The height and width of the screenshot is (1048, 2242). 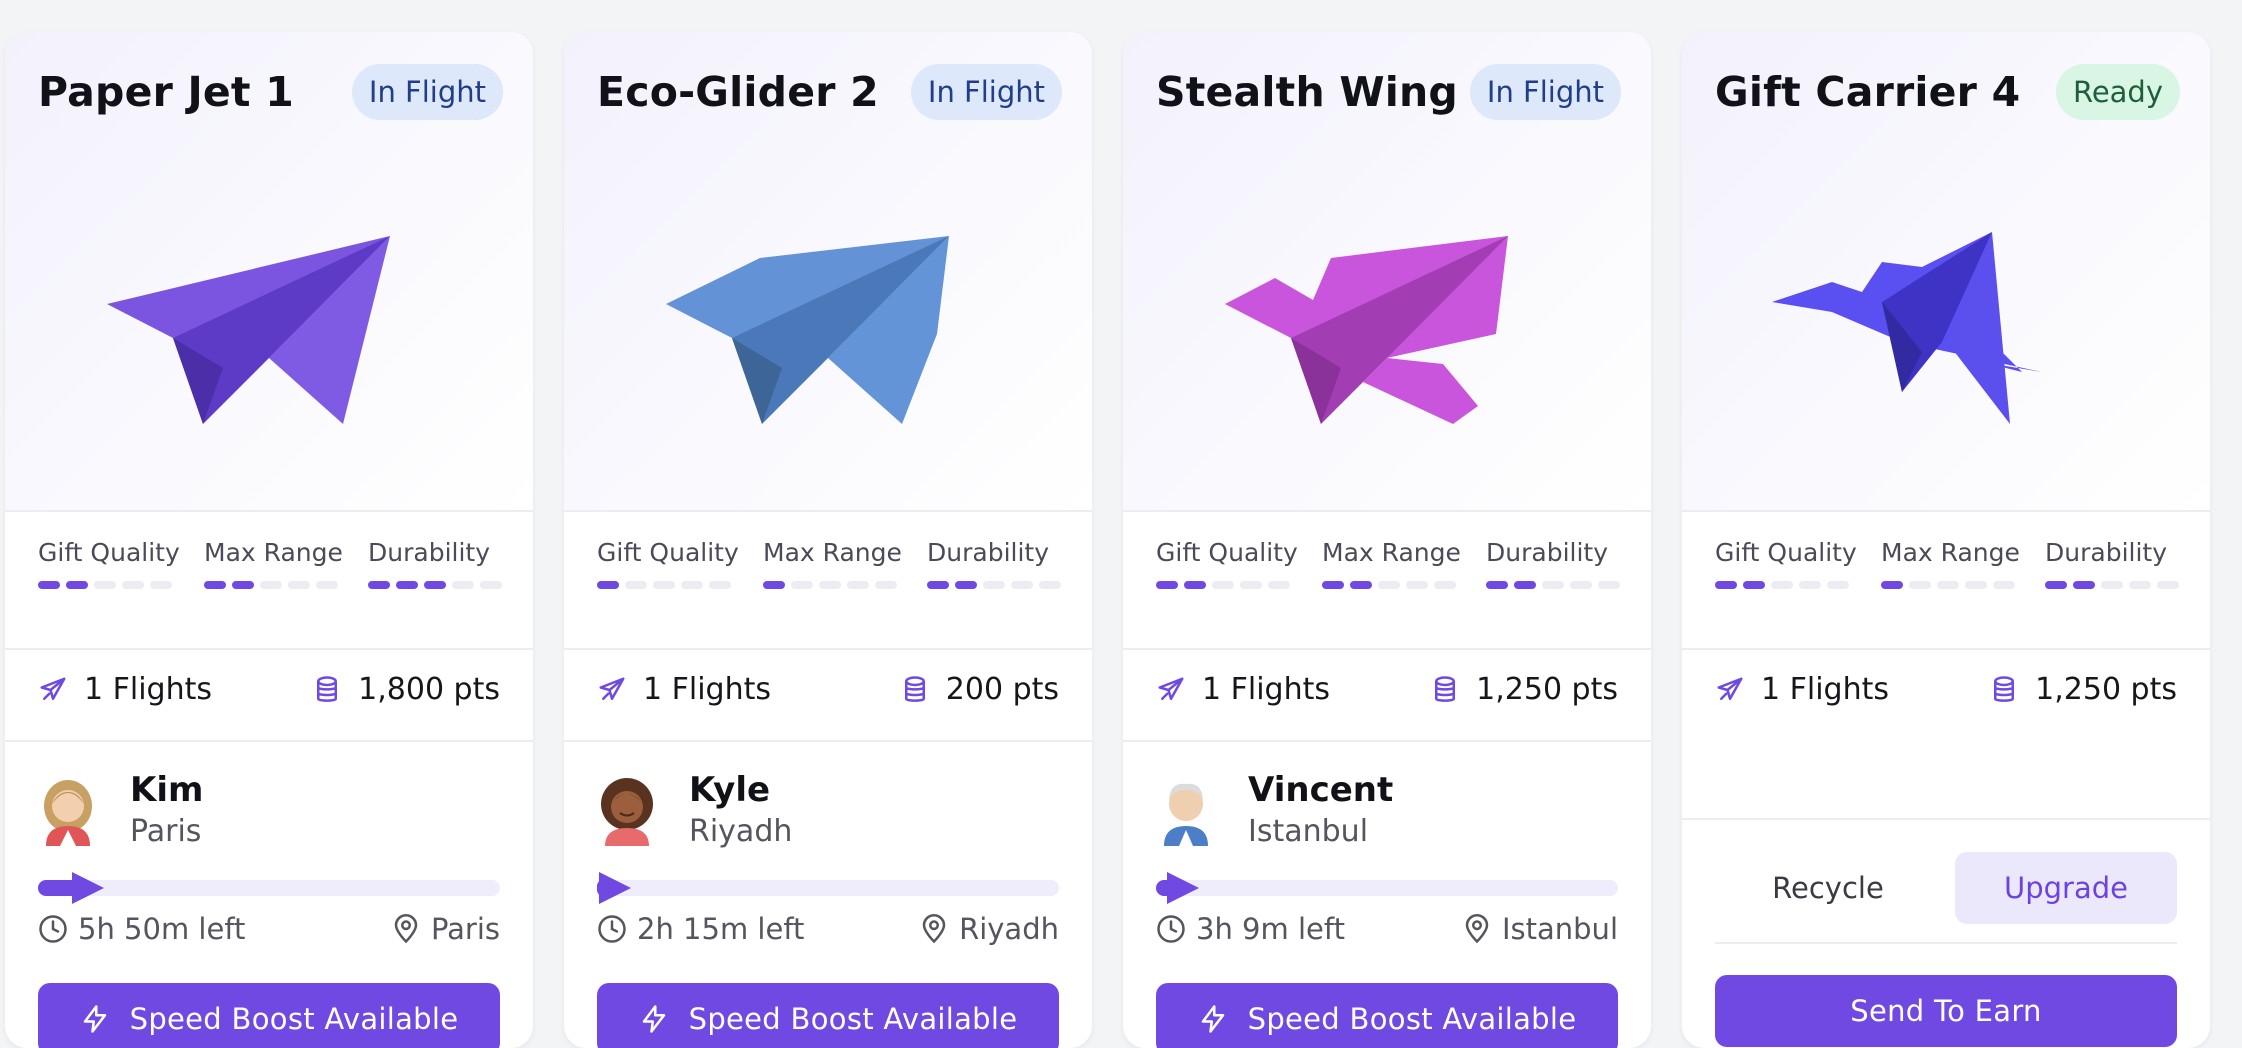 I want to click on points-value: 1,800 pts, so click(x=406, y=689).